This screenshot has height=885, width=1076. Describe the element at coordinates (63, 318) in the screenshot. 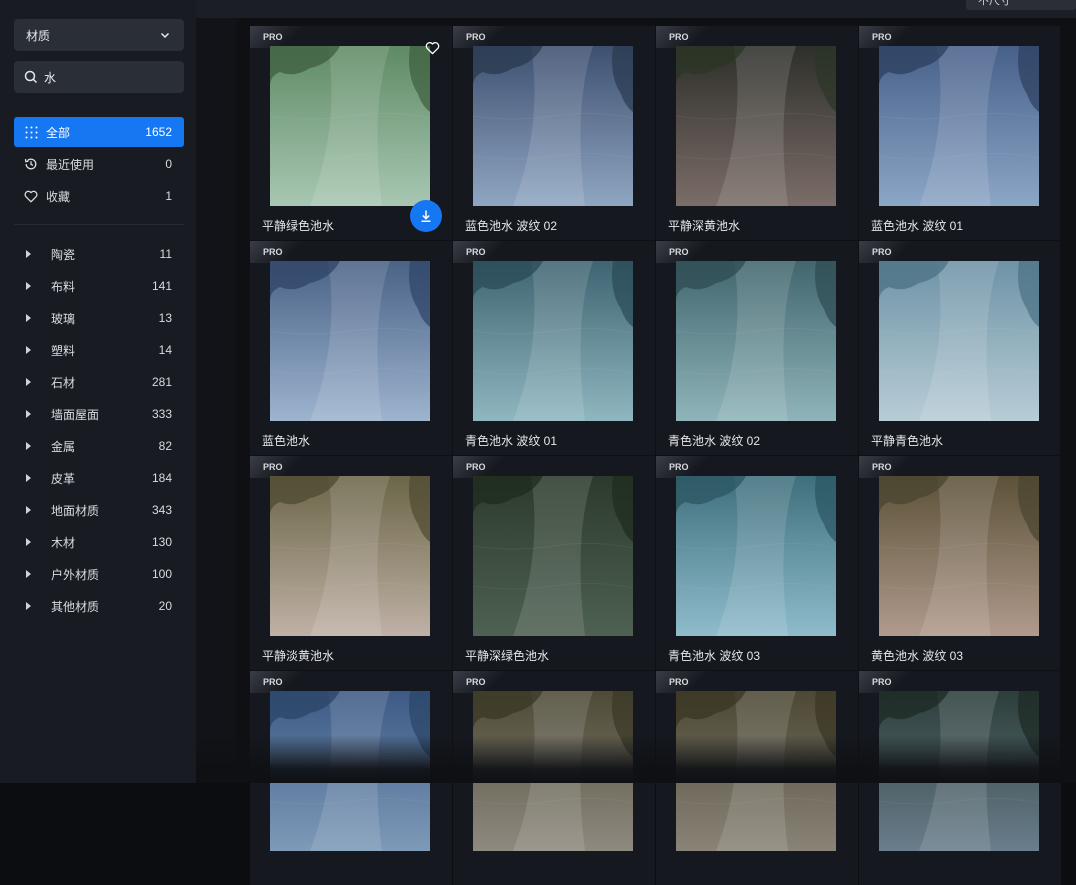

I see `category-label: 玻璃` at that location.